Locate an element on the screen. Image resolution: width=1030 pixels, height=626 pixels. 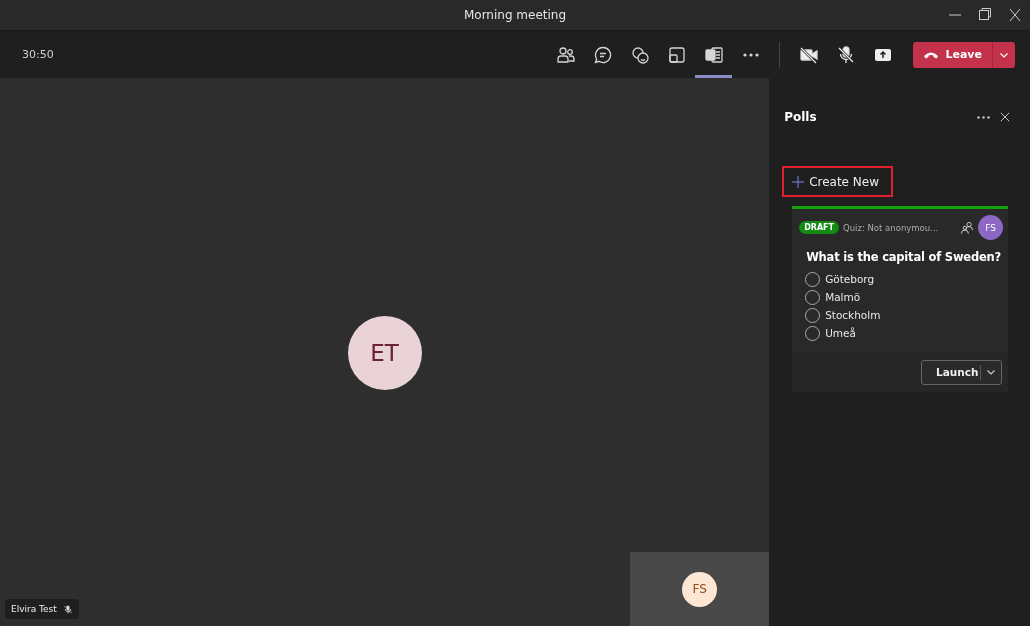
launch-button: Launch is located at coordinates (961, 372).